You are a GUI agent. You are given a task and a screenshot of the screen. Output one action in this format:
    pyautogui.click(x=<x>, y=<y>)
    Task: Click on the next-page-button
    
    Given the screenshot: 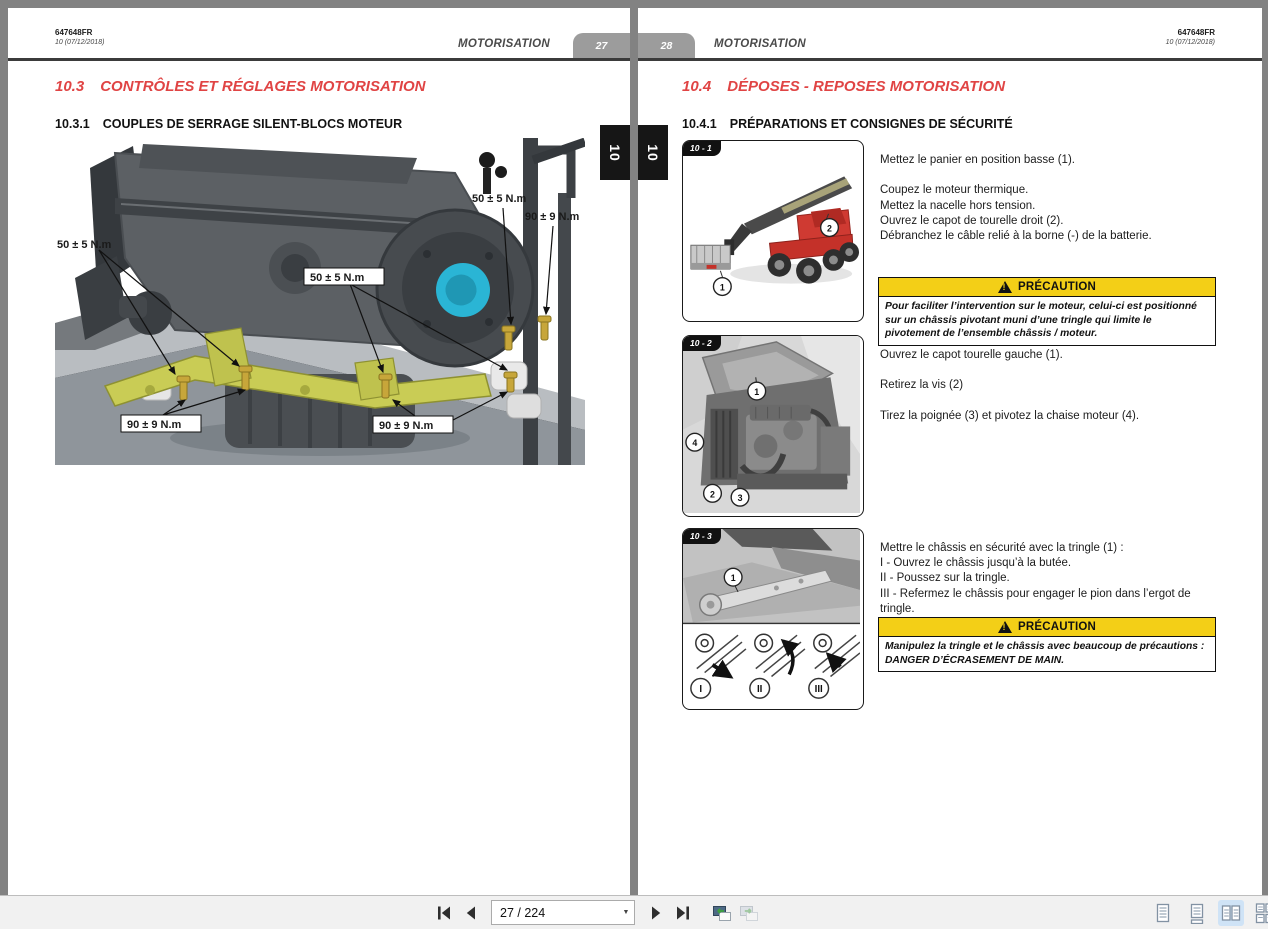 What is the action you would take?
    pyautogui.click(x=655, y=912)
    